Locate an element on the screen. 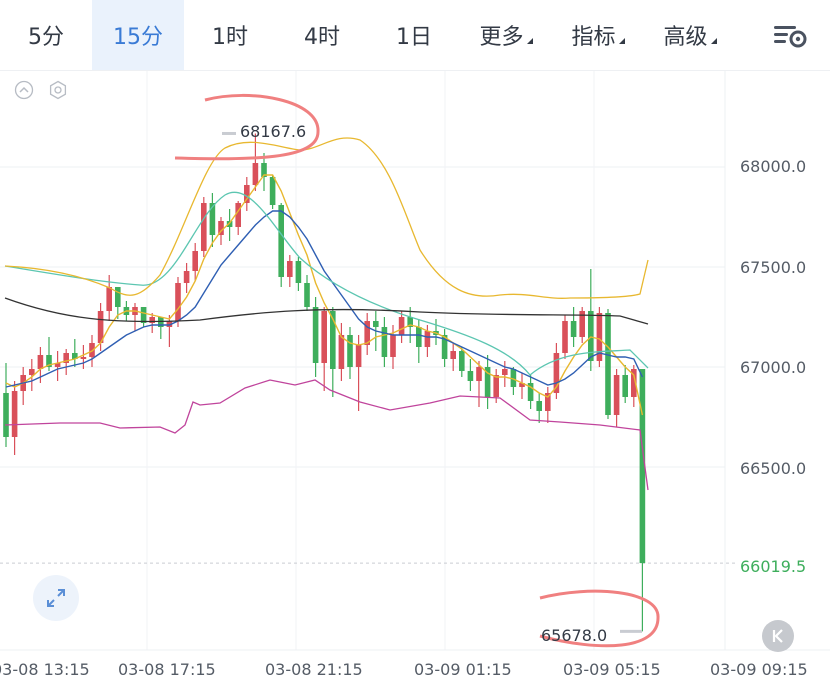  current-price-label: 66019.5 is located at coordinates (773, 566).